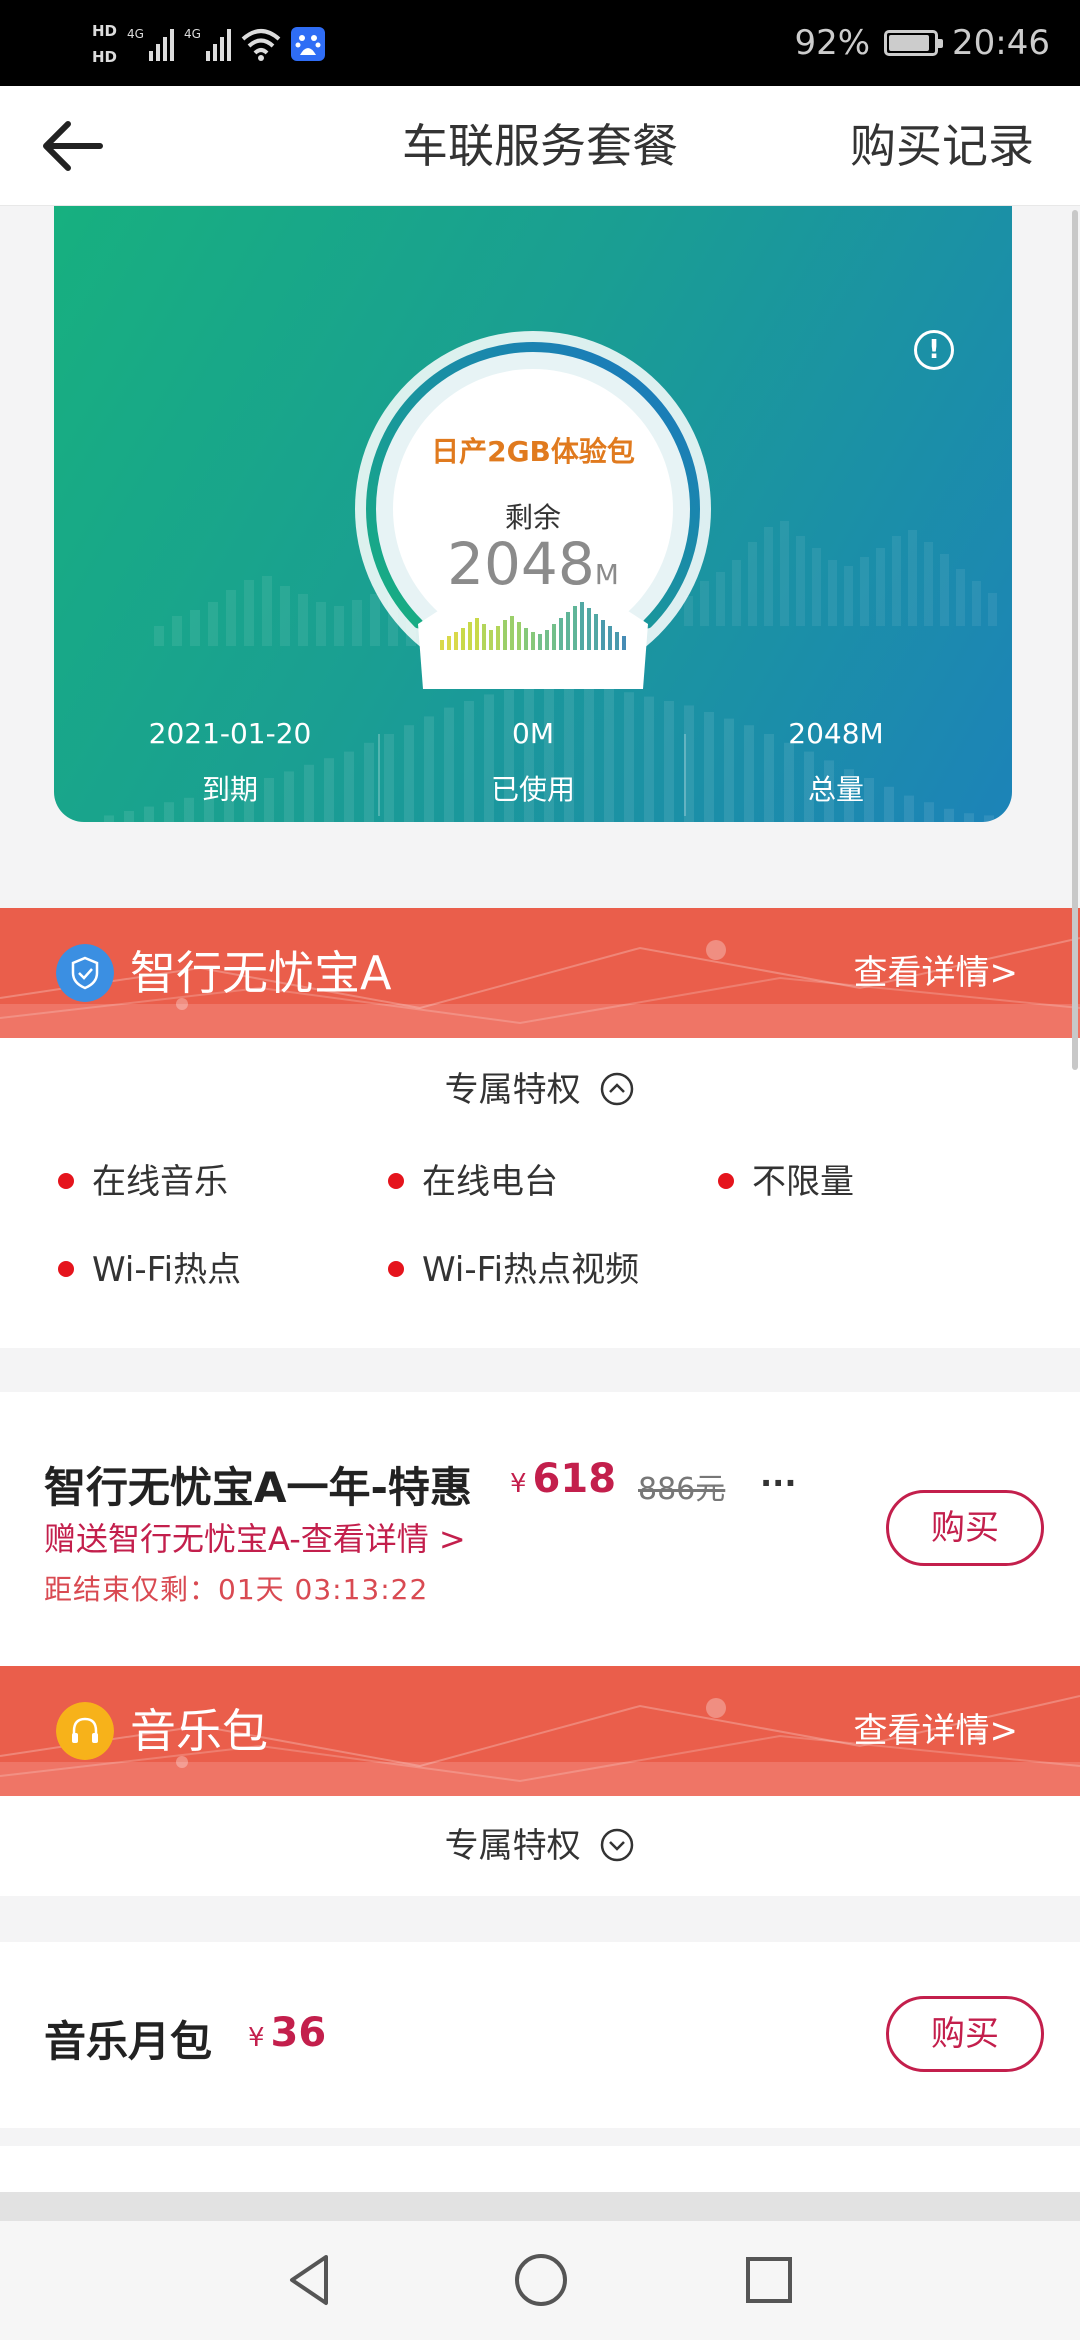  I want to click on perk-label: 在线电台, so click(490, 1182).